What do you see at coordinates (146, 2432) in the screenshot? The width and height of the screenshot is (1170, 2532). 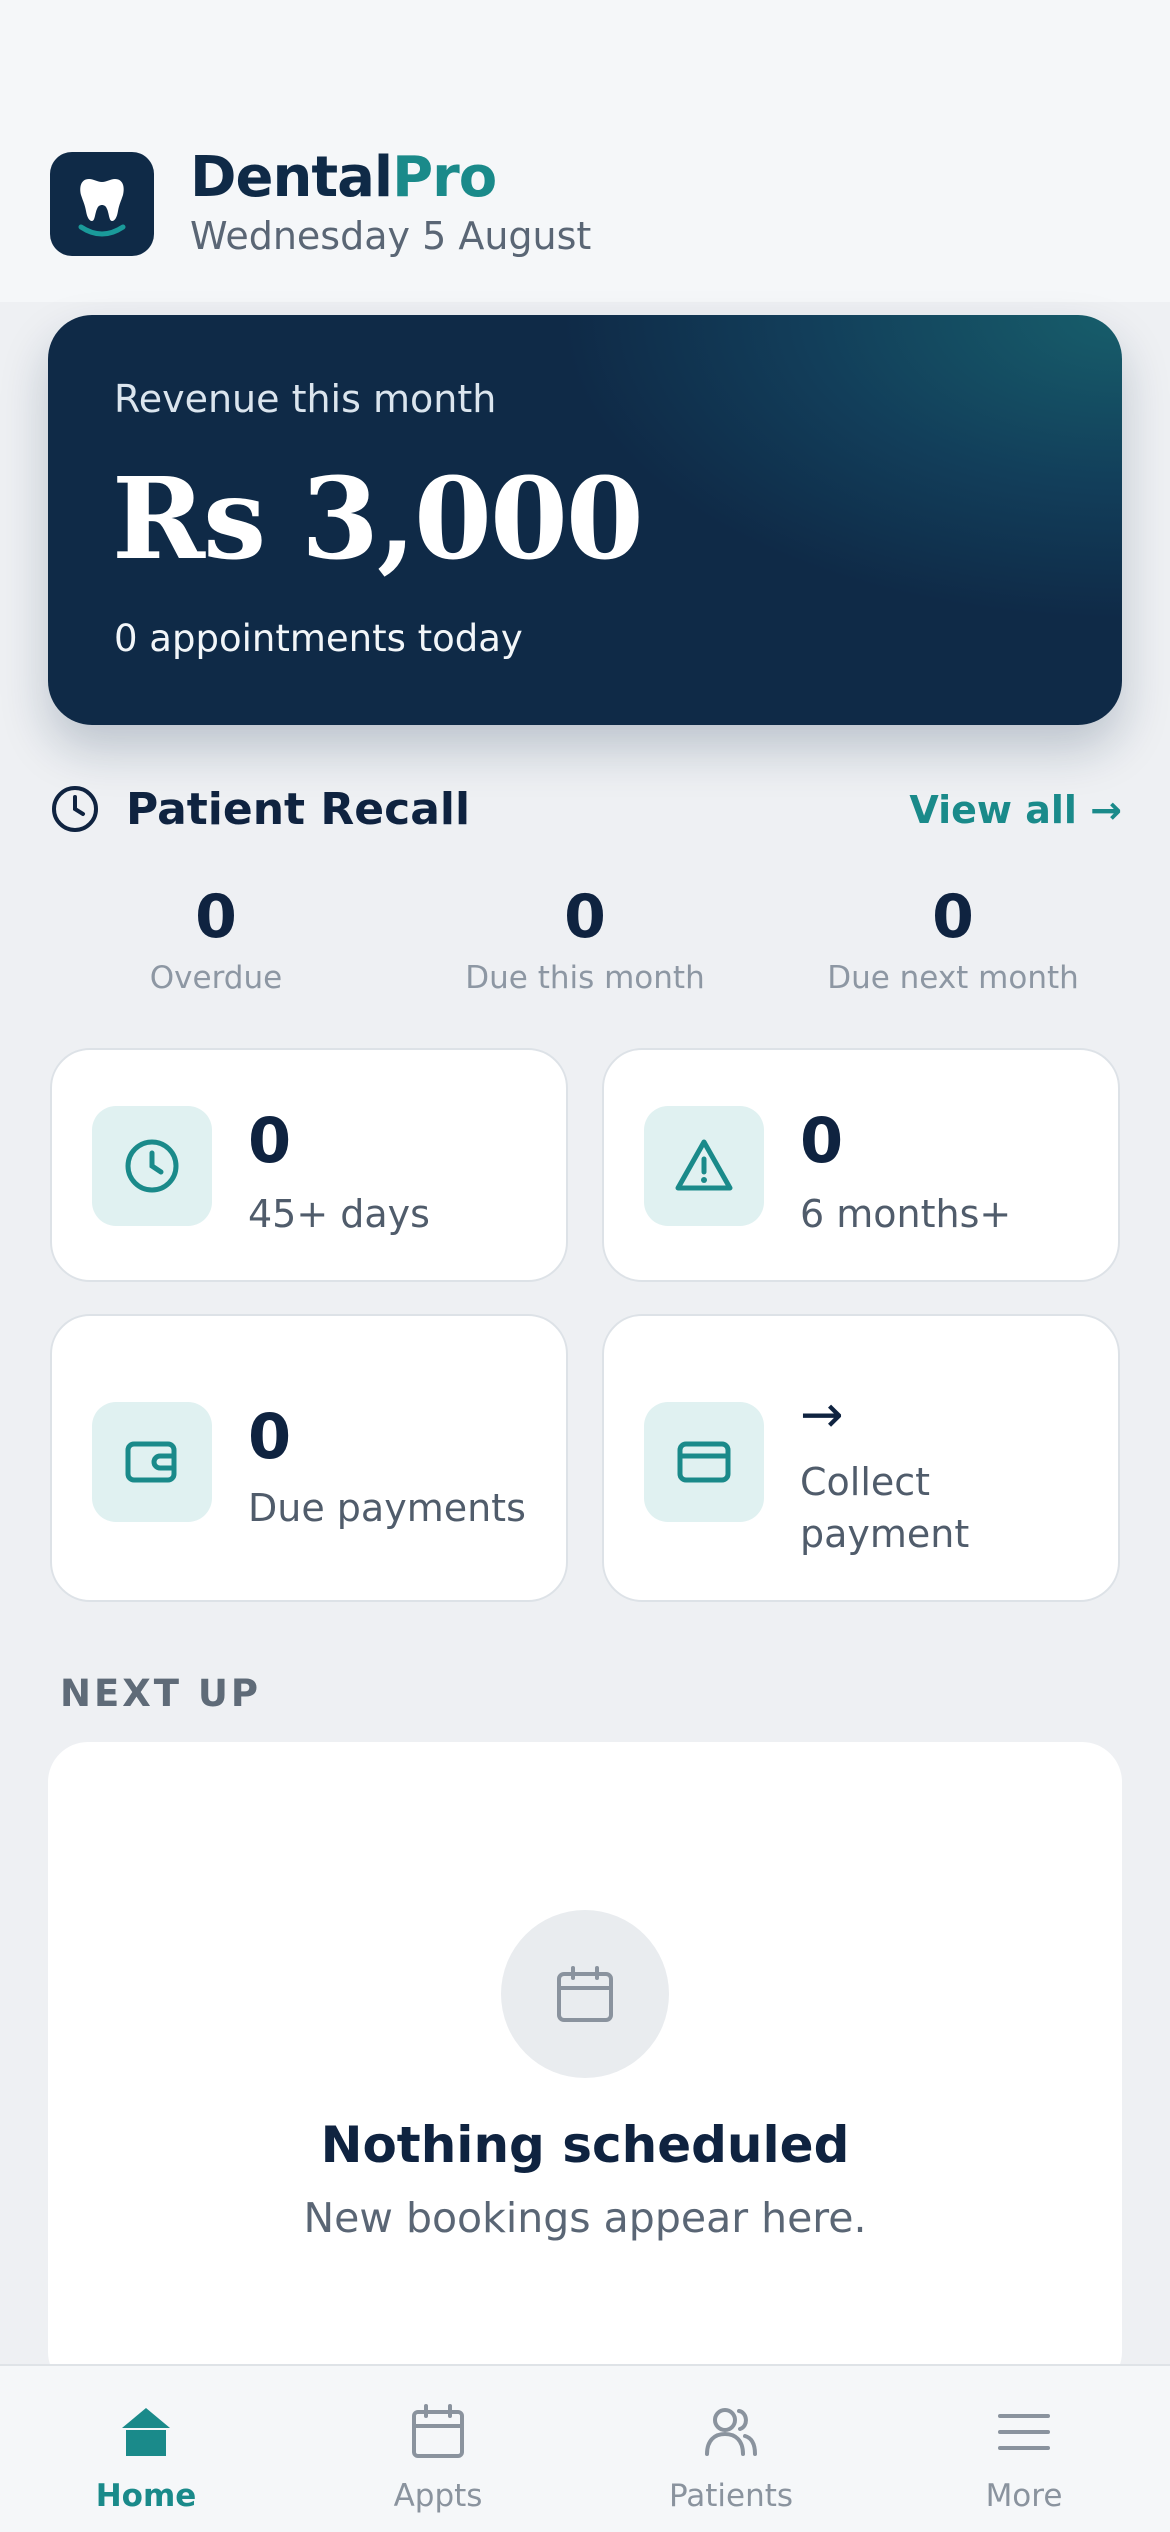 I see `home-icon` at bounding box center [146, 2432].